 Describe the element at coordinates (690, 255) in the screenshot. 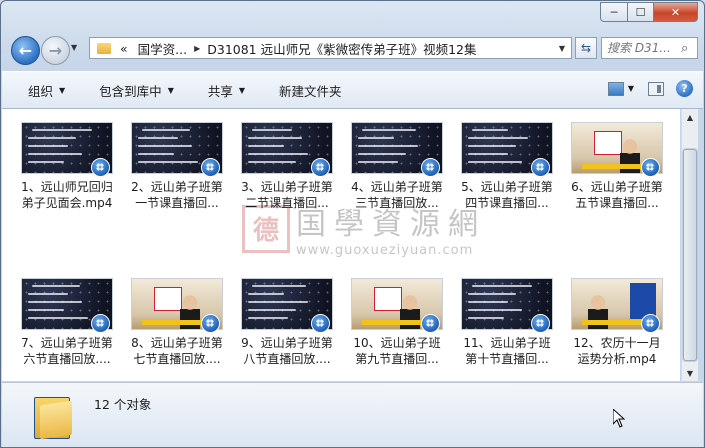

I see `scroll-thumb` at that location.